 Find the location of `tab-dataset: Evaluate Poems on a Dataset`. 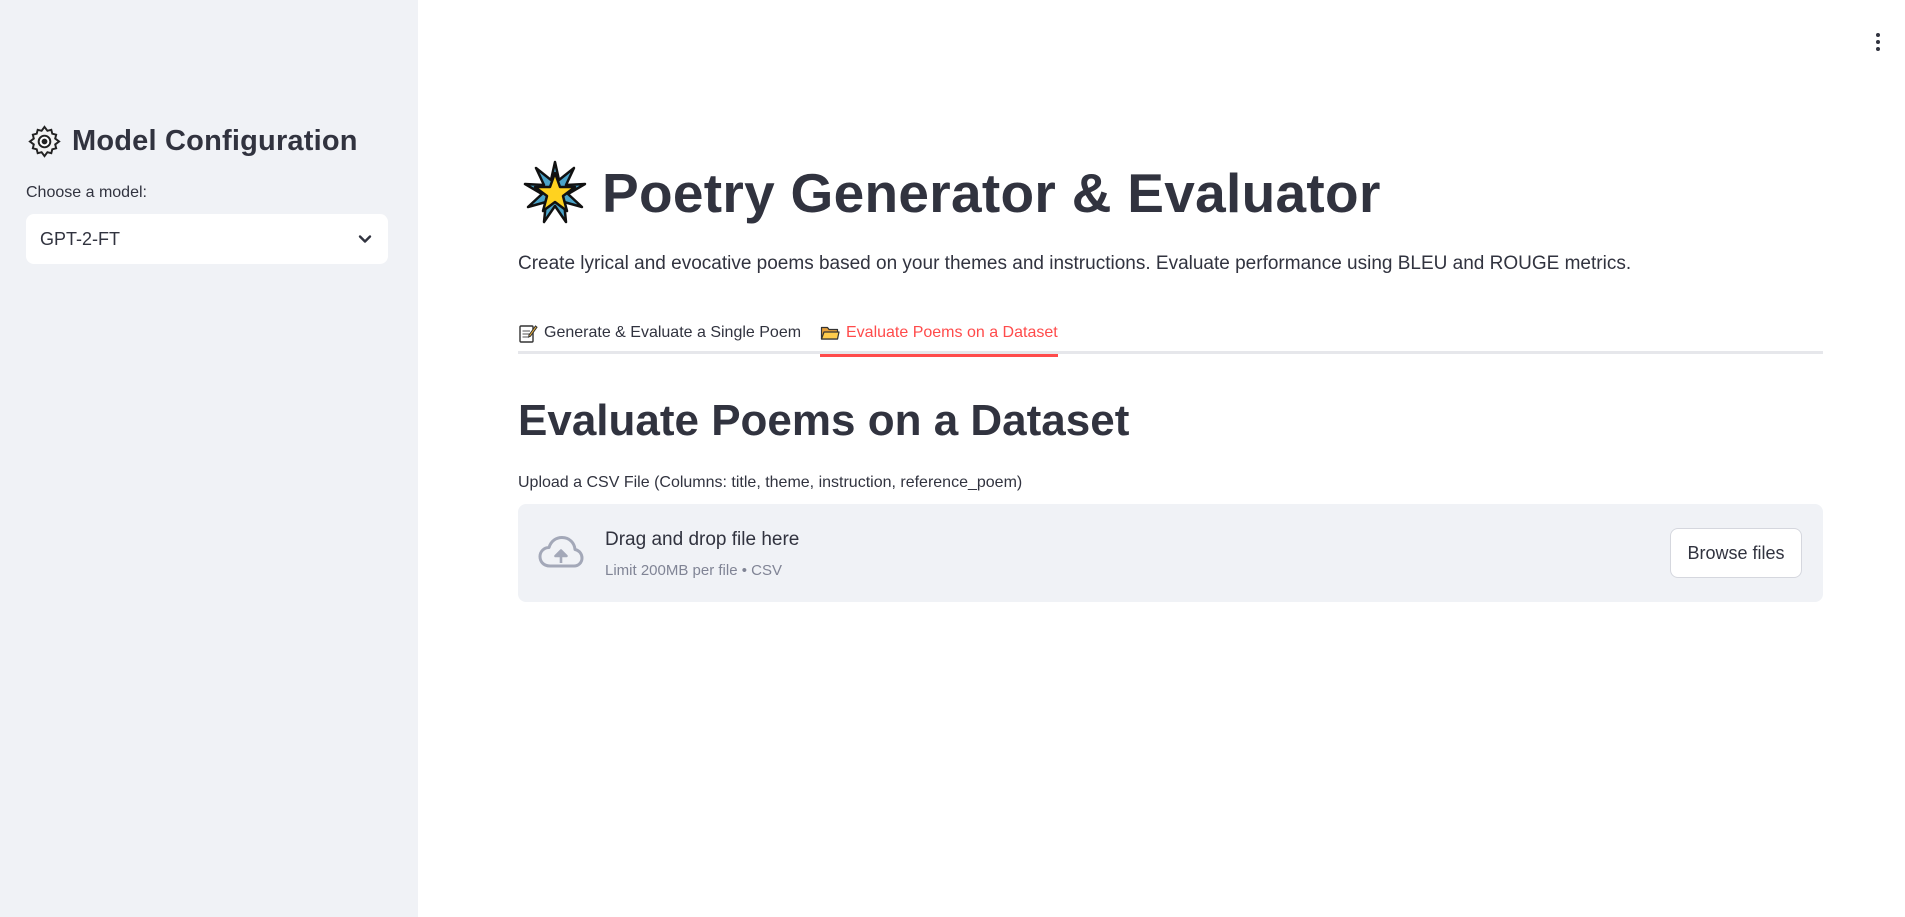

tab-dataset: Evaluate Poems on a Dataset is located at coordinates (939, 334).